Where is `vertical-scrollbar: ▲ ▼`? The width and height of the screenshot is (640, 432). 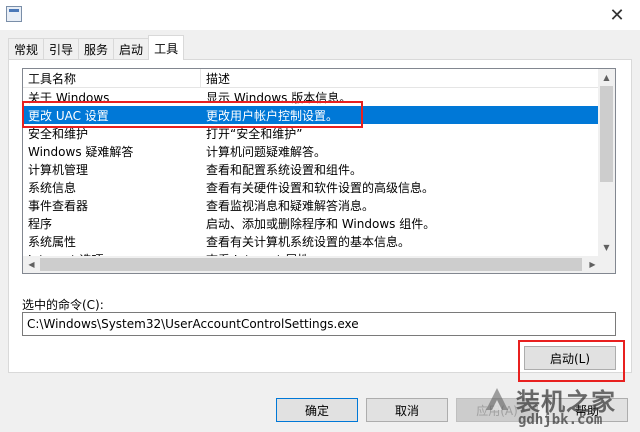
vertical-scrollbar: ▲ ▼ is located at coordinates (606, 162).